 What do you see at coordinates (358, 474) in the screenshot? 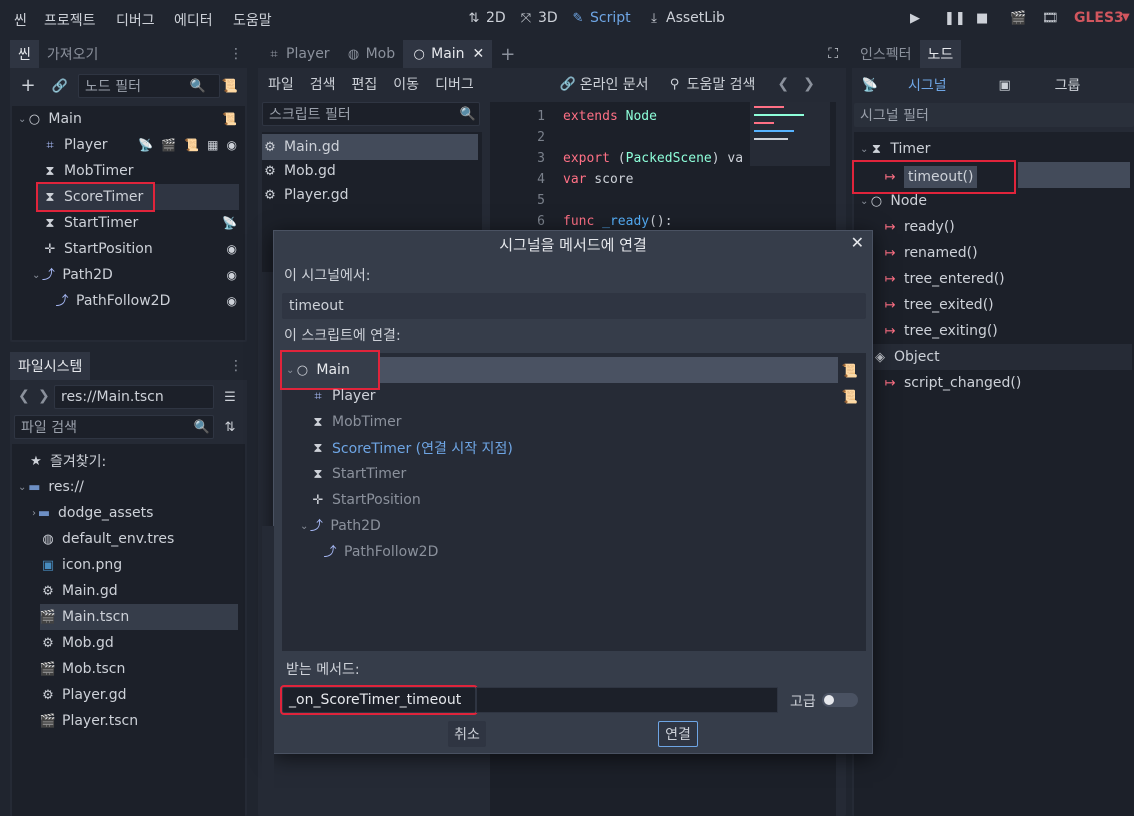
I see `dialog-tree-node: ⧗ StartTimer` at bounding box center [358, 474].